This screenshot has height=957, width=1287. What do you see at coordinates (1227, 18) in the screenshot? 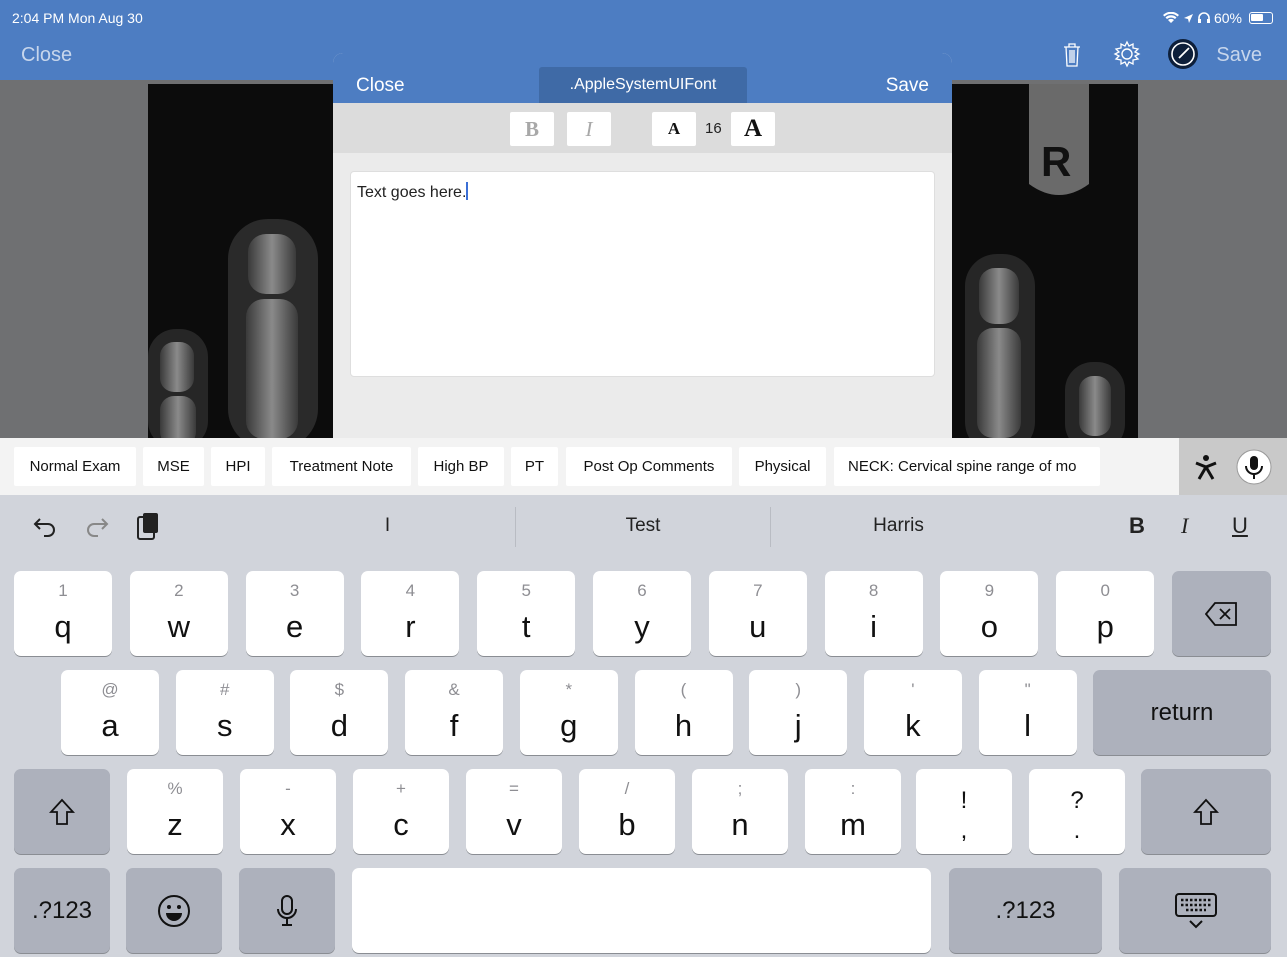
I see `battery-percent: 60%` at bounding box center [1227, 18].